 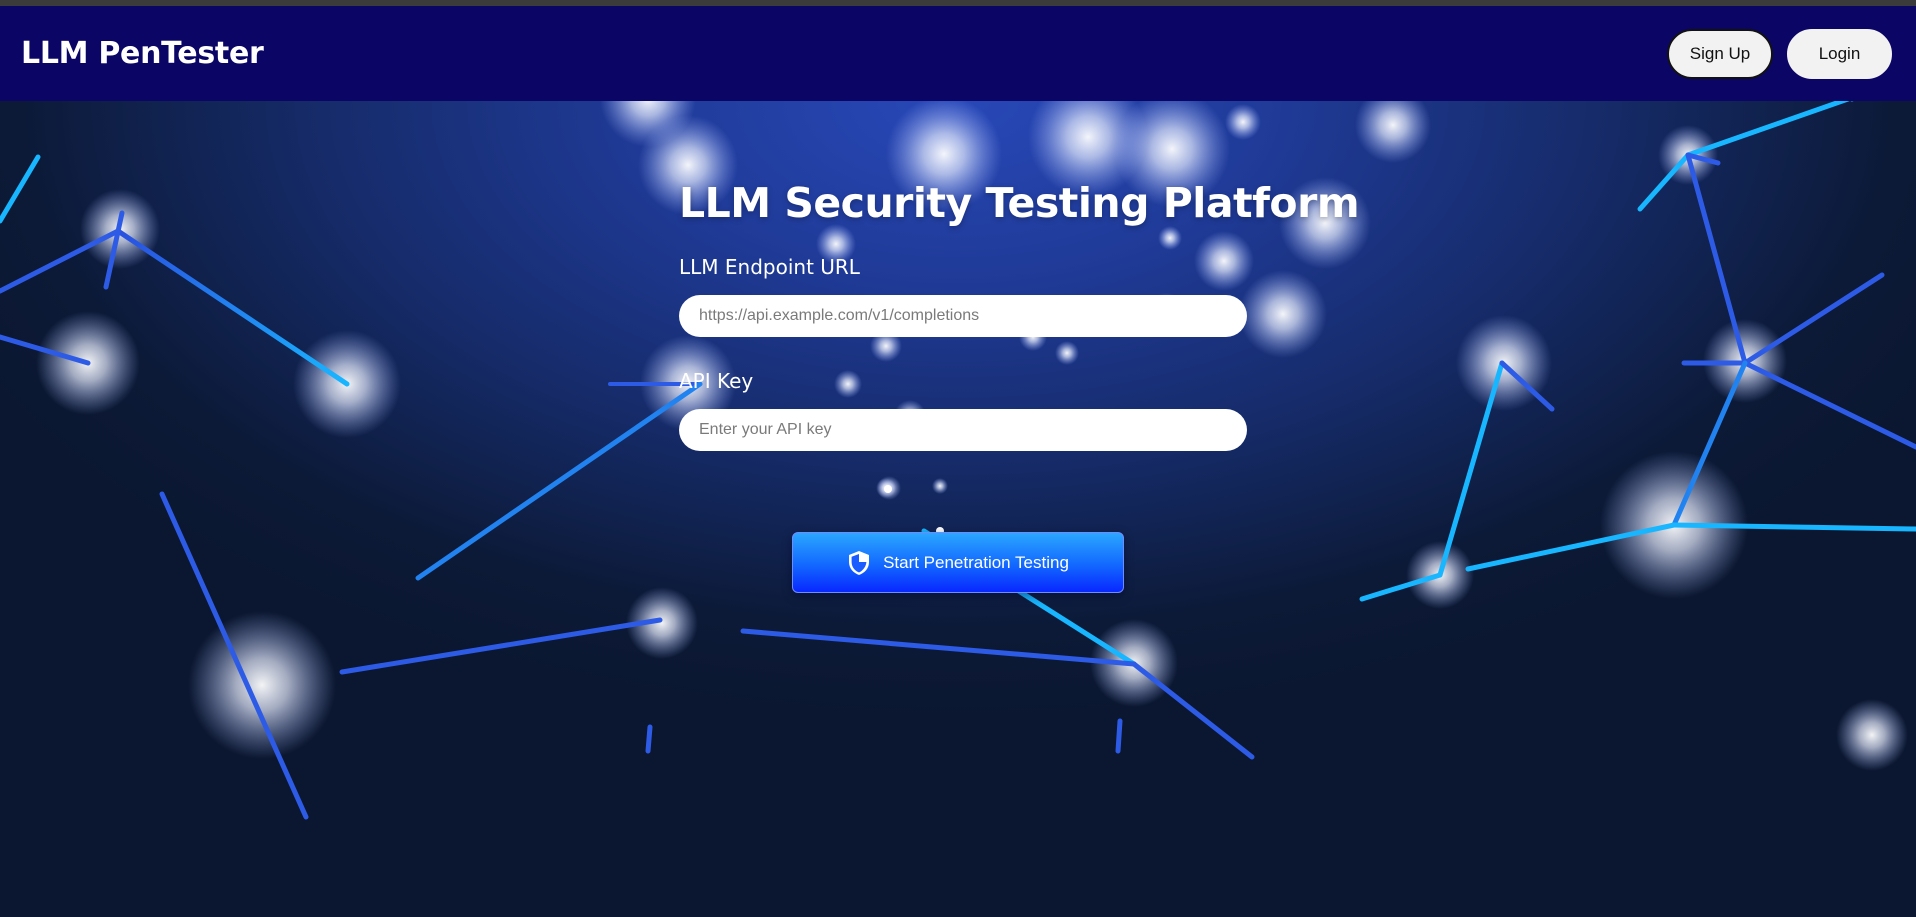 I want to click on signup-button: Sign Up, so click(x=1720, y=53).